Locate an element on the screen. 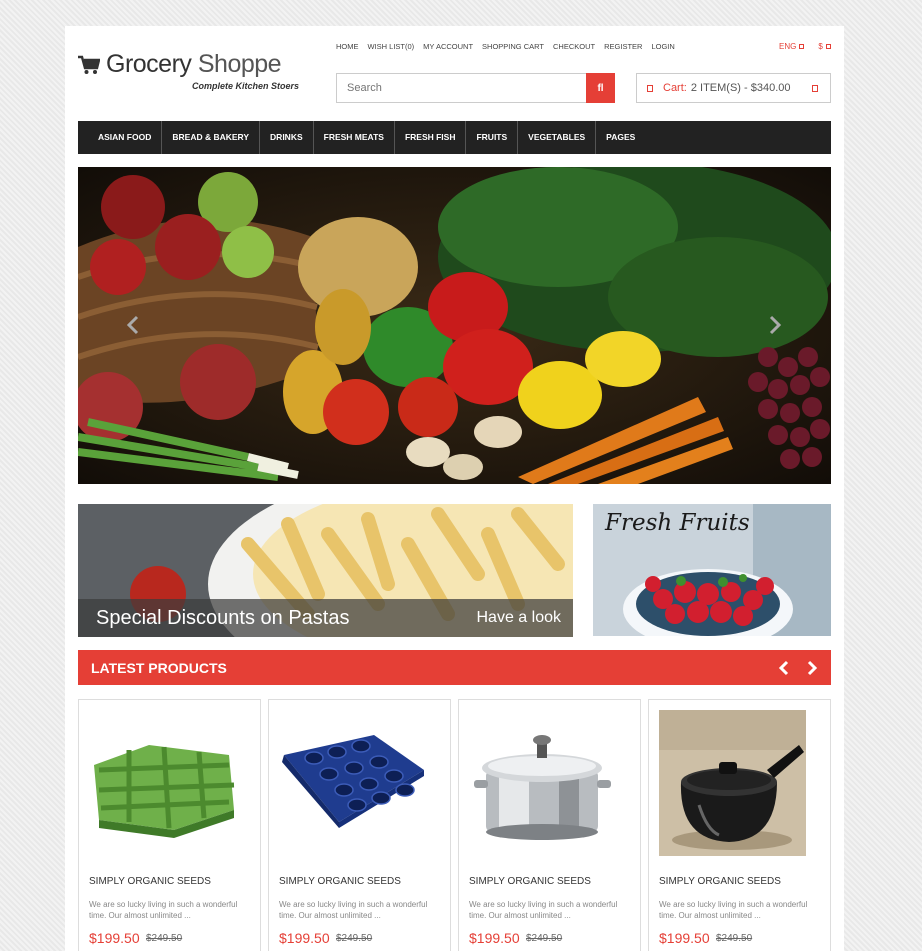  top-link-checkout: CHECKOUT is located at coordinates (574, 46).